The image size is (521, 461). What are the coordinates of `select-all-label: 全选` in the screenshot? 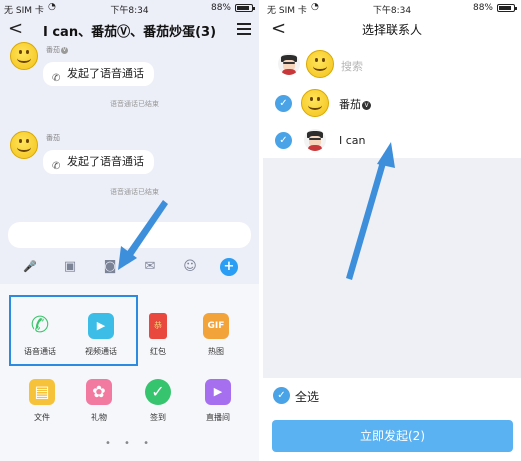 It's located at (307, 397).